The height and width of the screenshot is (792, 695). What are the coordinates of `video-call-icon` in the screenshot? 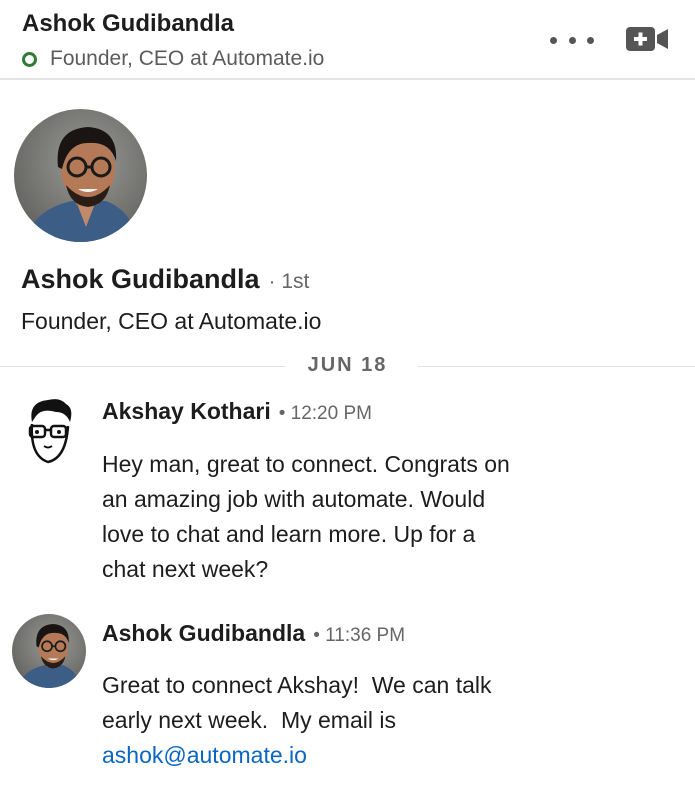 It's located at (647, 39).